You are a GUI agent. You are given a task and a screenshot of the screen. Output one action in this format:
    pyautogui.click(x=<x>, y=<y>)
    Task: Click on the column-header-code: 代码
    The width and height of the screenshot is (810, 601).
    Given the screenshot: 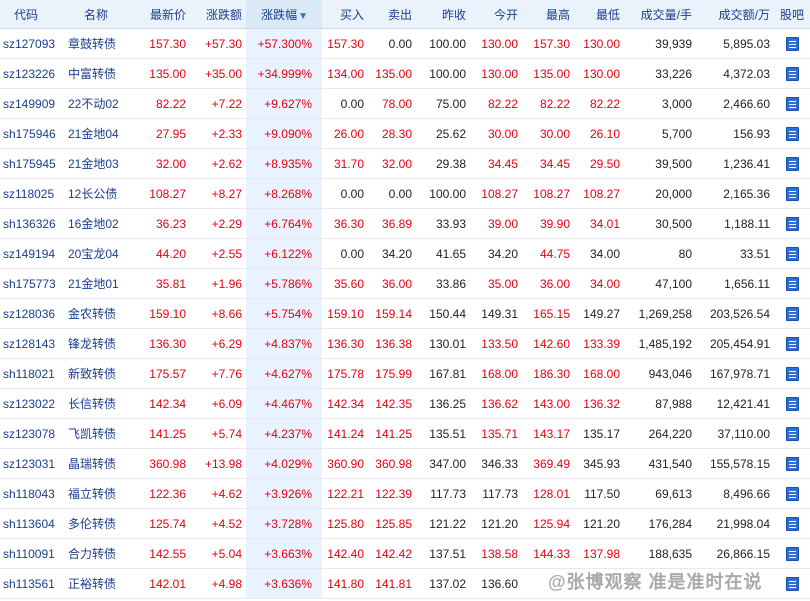 What is the action you would take?
    pyautogui.click(x=31, y=14)
    